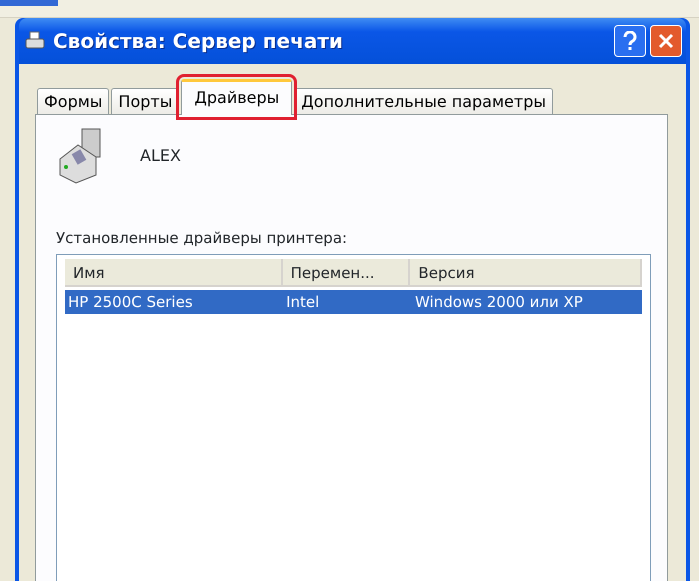 This screenshot has width=699, height=581. I want to click on table-cell-text: HP 2500C Series, so click(130, 302).